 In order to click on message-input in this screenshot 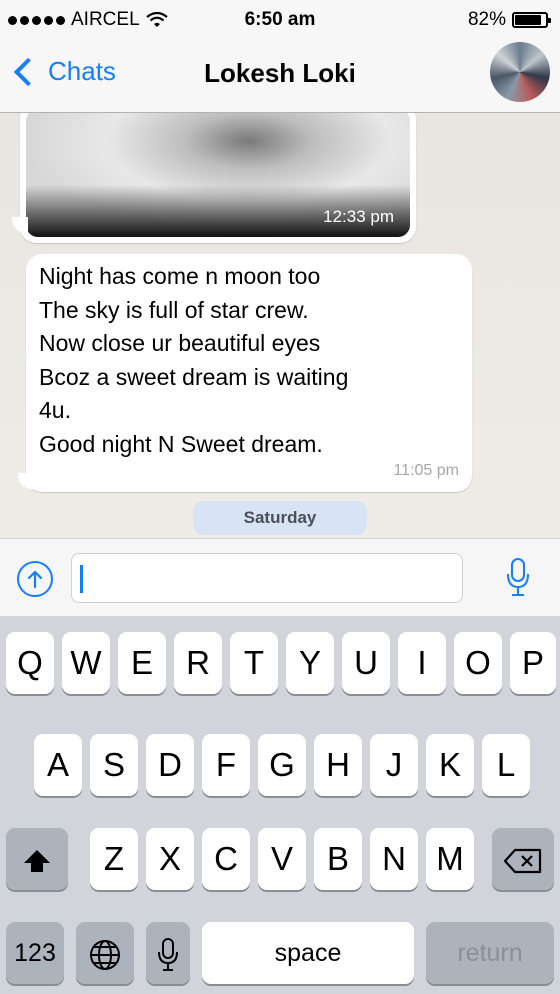, I will do `click(267, 578)`.